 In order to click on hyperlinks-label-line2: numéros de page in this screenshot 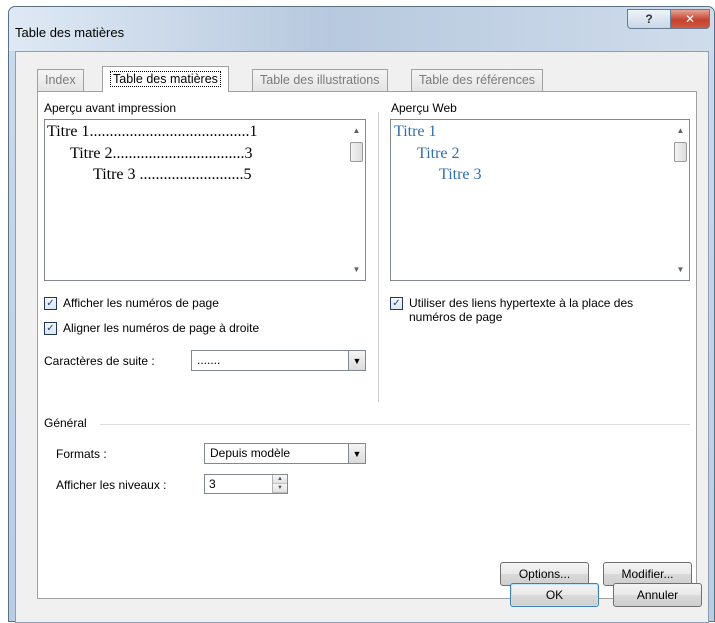, I will do `click(455, 317)`.